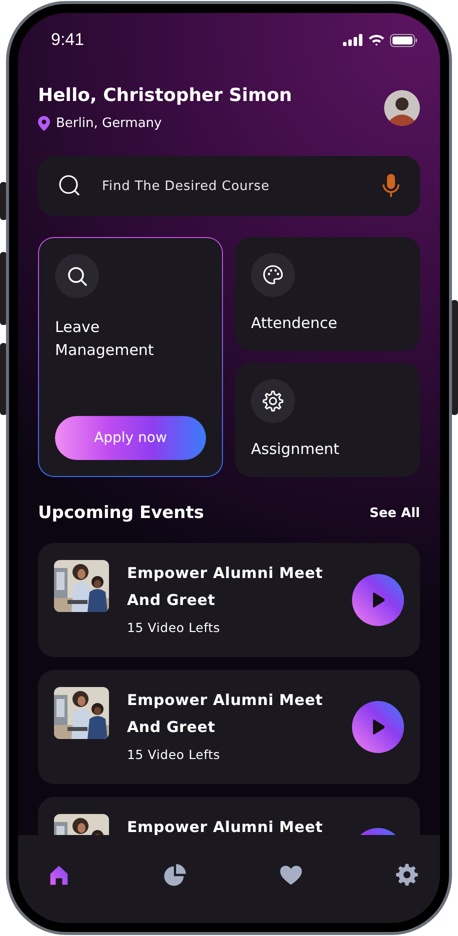  I want to click on microphone-icon, so click(391, 186).